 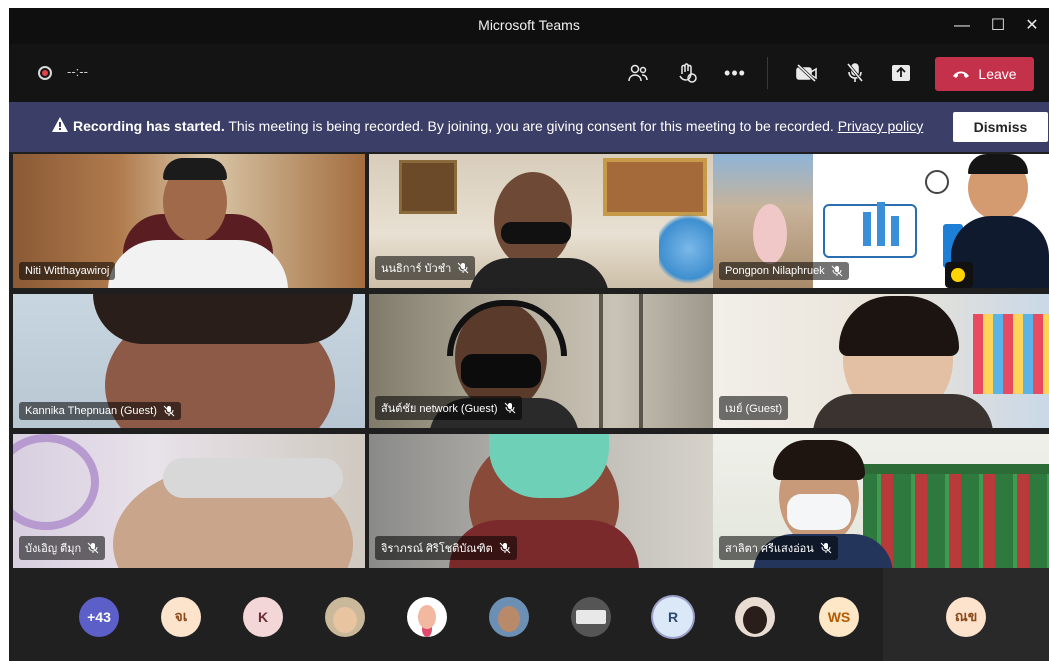 I want to click on privacy-policy-link: Privacy policy, so click(x=881, y=126).